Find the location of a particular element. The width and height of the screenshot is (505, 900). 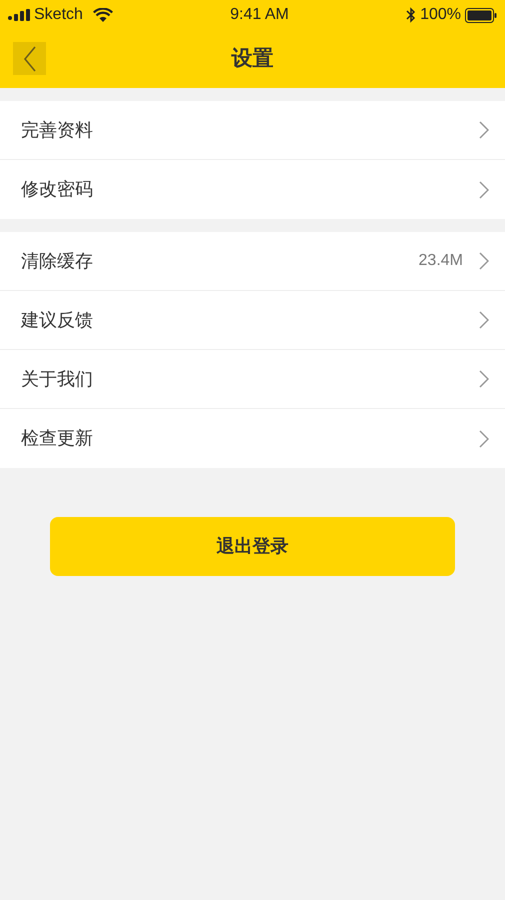

settings-row: 建议反馈 is located at coordinates (252, 320).